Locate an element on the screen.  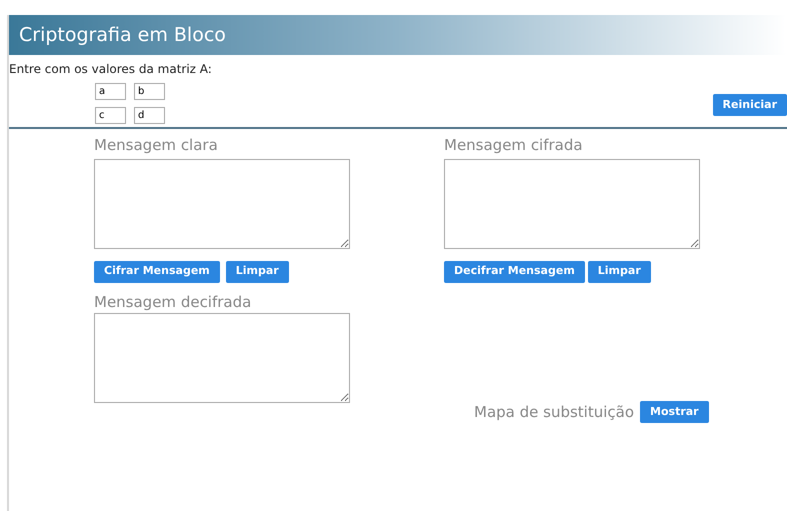
matrix-input: c is located at coordinates (110, 115).